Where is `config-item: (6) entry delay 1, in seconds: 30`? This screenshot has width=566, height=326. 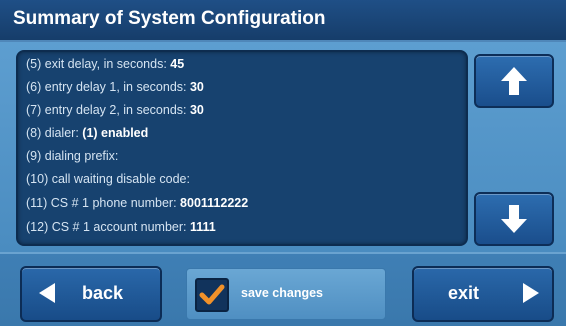
config-item: (6) entry delay 1, in seconds: 30 is located at coordinates (115, 87).